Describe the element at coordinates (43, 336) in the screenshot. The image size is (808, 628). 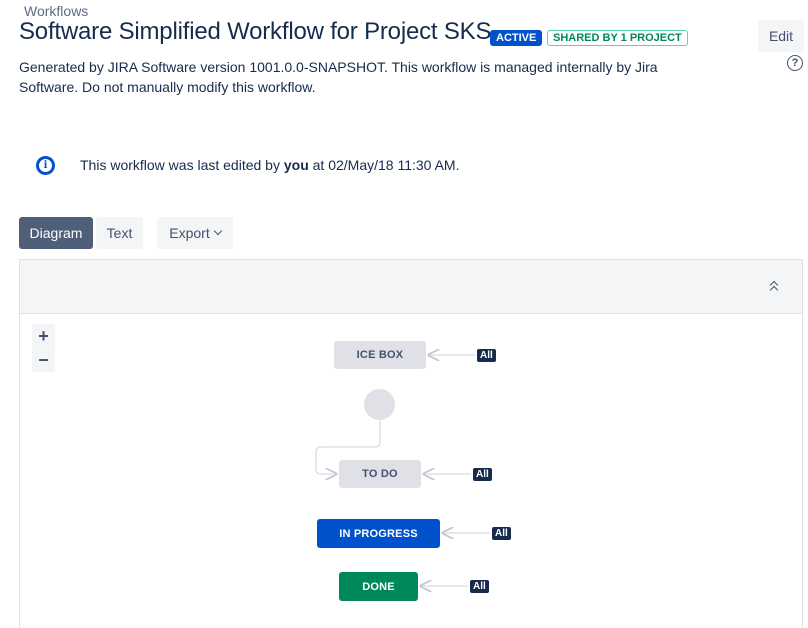
I see `zoom-in-button: +` at that location.